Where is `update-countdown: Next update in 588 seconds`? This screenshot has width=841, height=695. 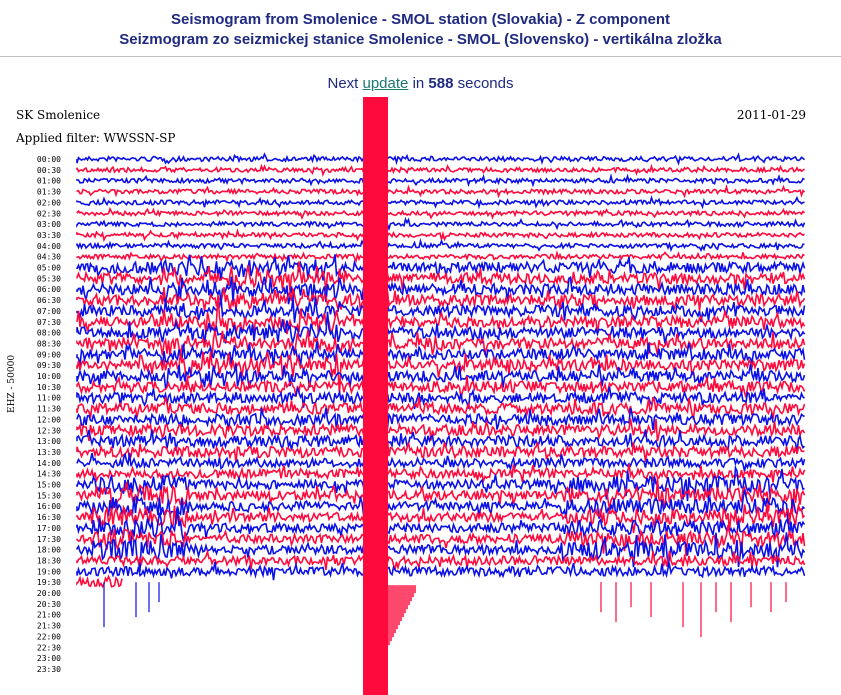
update-countdown: Next update in 588 seconds is located at coordinates (420, 83).